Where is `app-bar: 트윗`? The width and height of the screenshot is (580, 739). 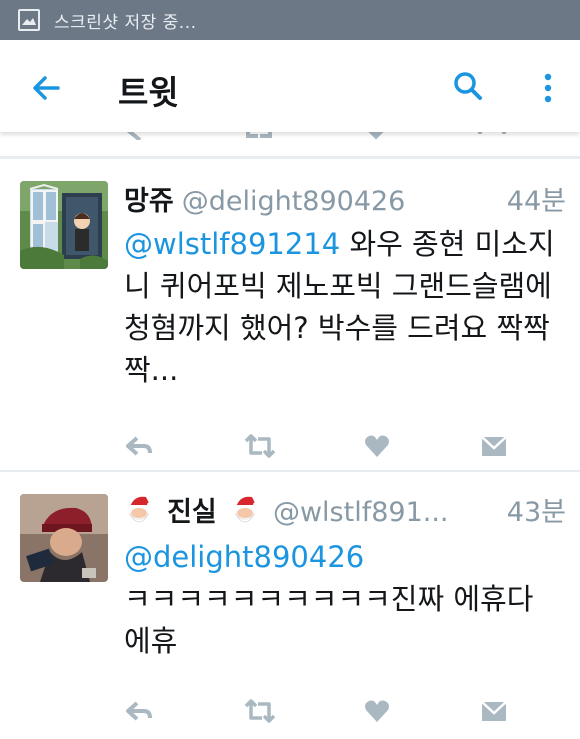 app-bar: 트윗 is located at coordinates (290, 86).